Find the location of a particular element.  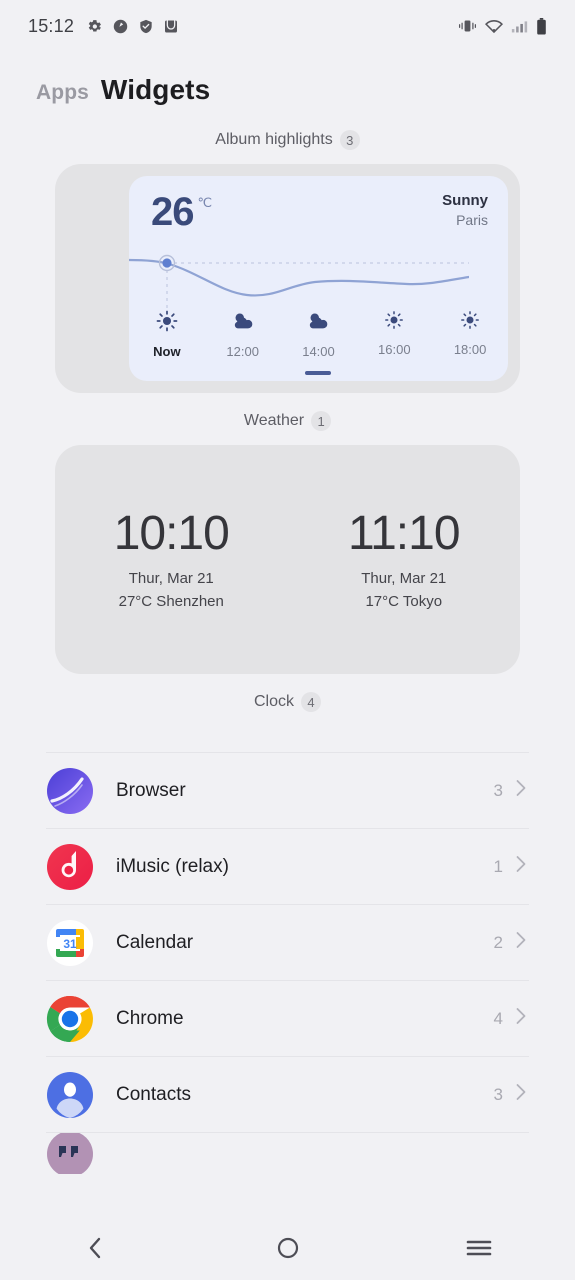

clock-shenzhen: 10:10 Thur, Mar 21 27°C Shenzhen is located at coordinates (171, 558).